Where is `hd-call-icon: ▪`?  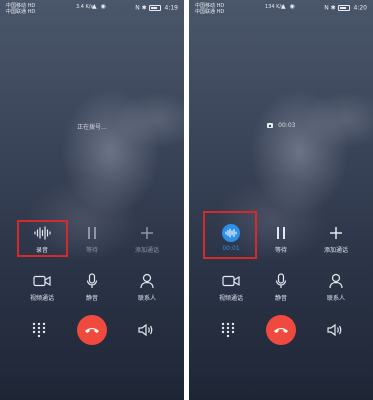 hd-call-icon: ▪ is located at coordinates (270, 125).